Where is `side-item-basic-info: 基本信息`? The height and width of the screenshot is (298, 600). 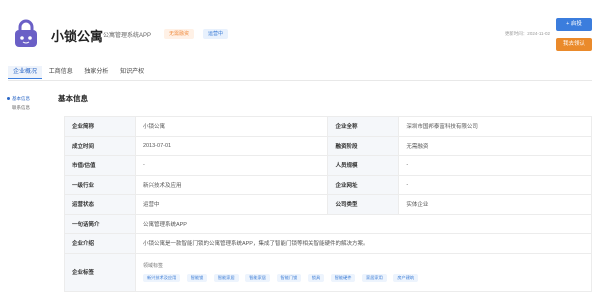
side-item-basic-info: 基本信息 is located at coordinates (18, 98).